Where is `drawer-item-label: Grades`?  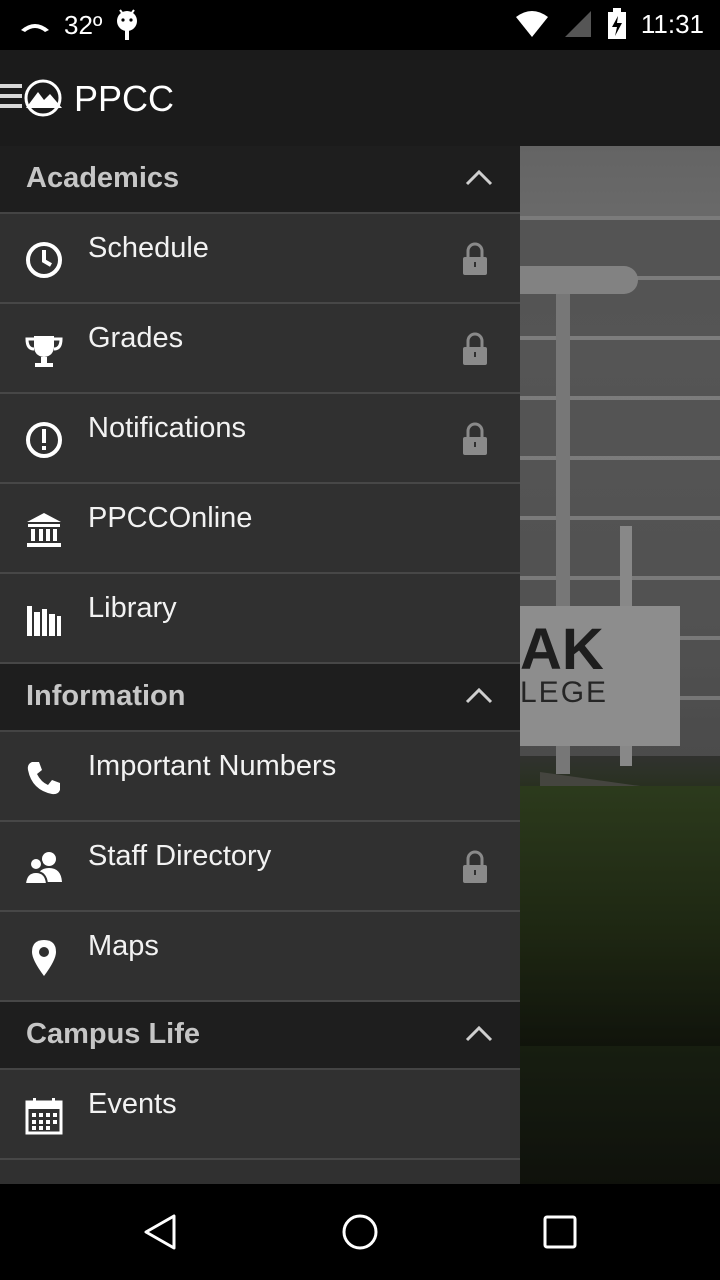 drawer-item-label: Grades is located at coordinates (136, 338).